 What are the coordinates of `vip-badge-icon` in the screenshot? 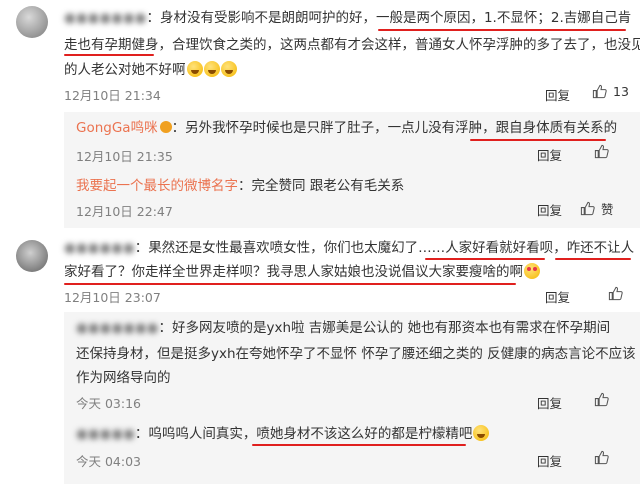 It's located at (165, 127).